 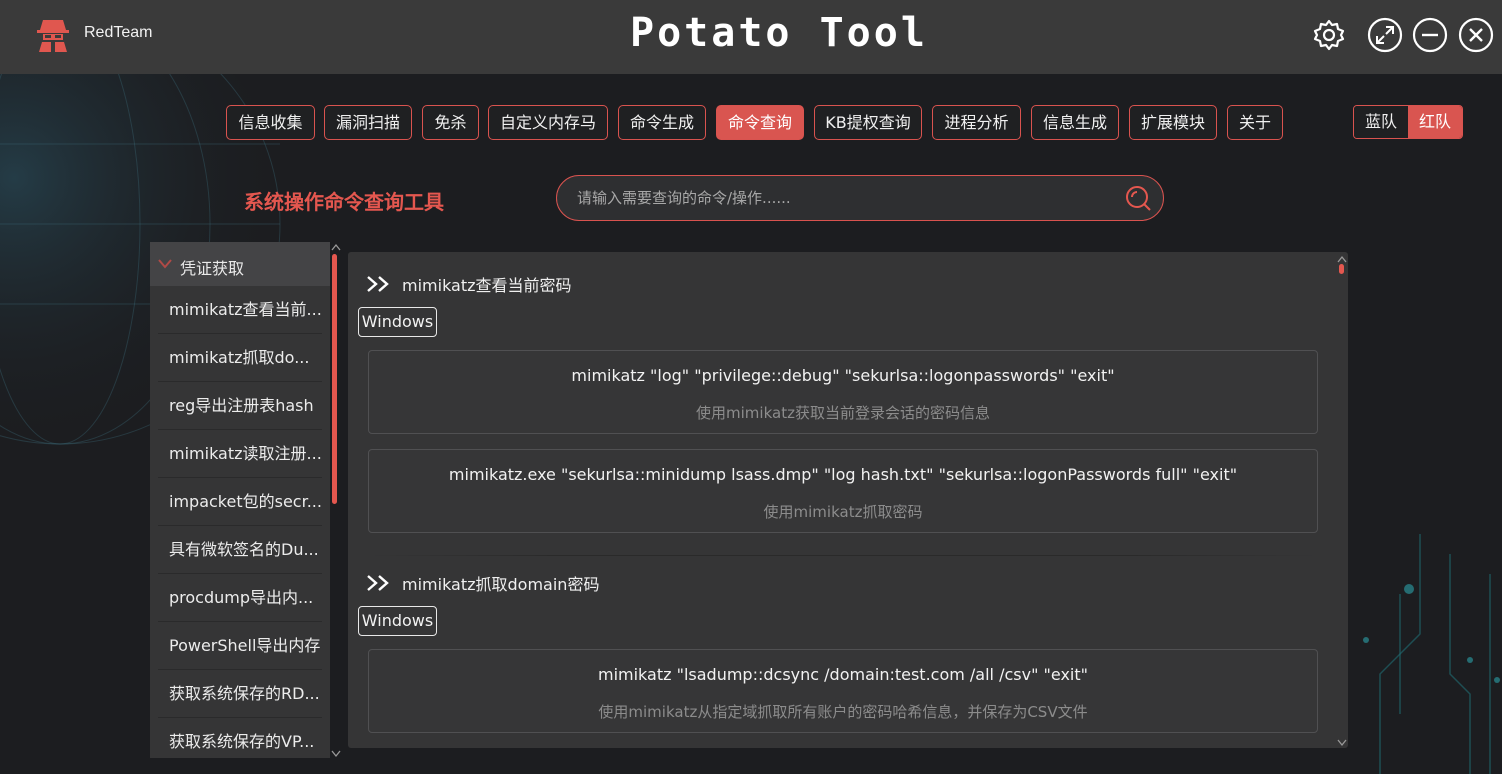 I want to click on tab-info-collect: 信息收集, so click(x=270, y=122).